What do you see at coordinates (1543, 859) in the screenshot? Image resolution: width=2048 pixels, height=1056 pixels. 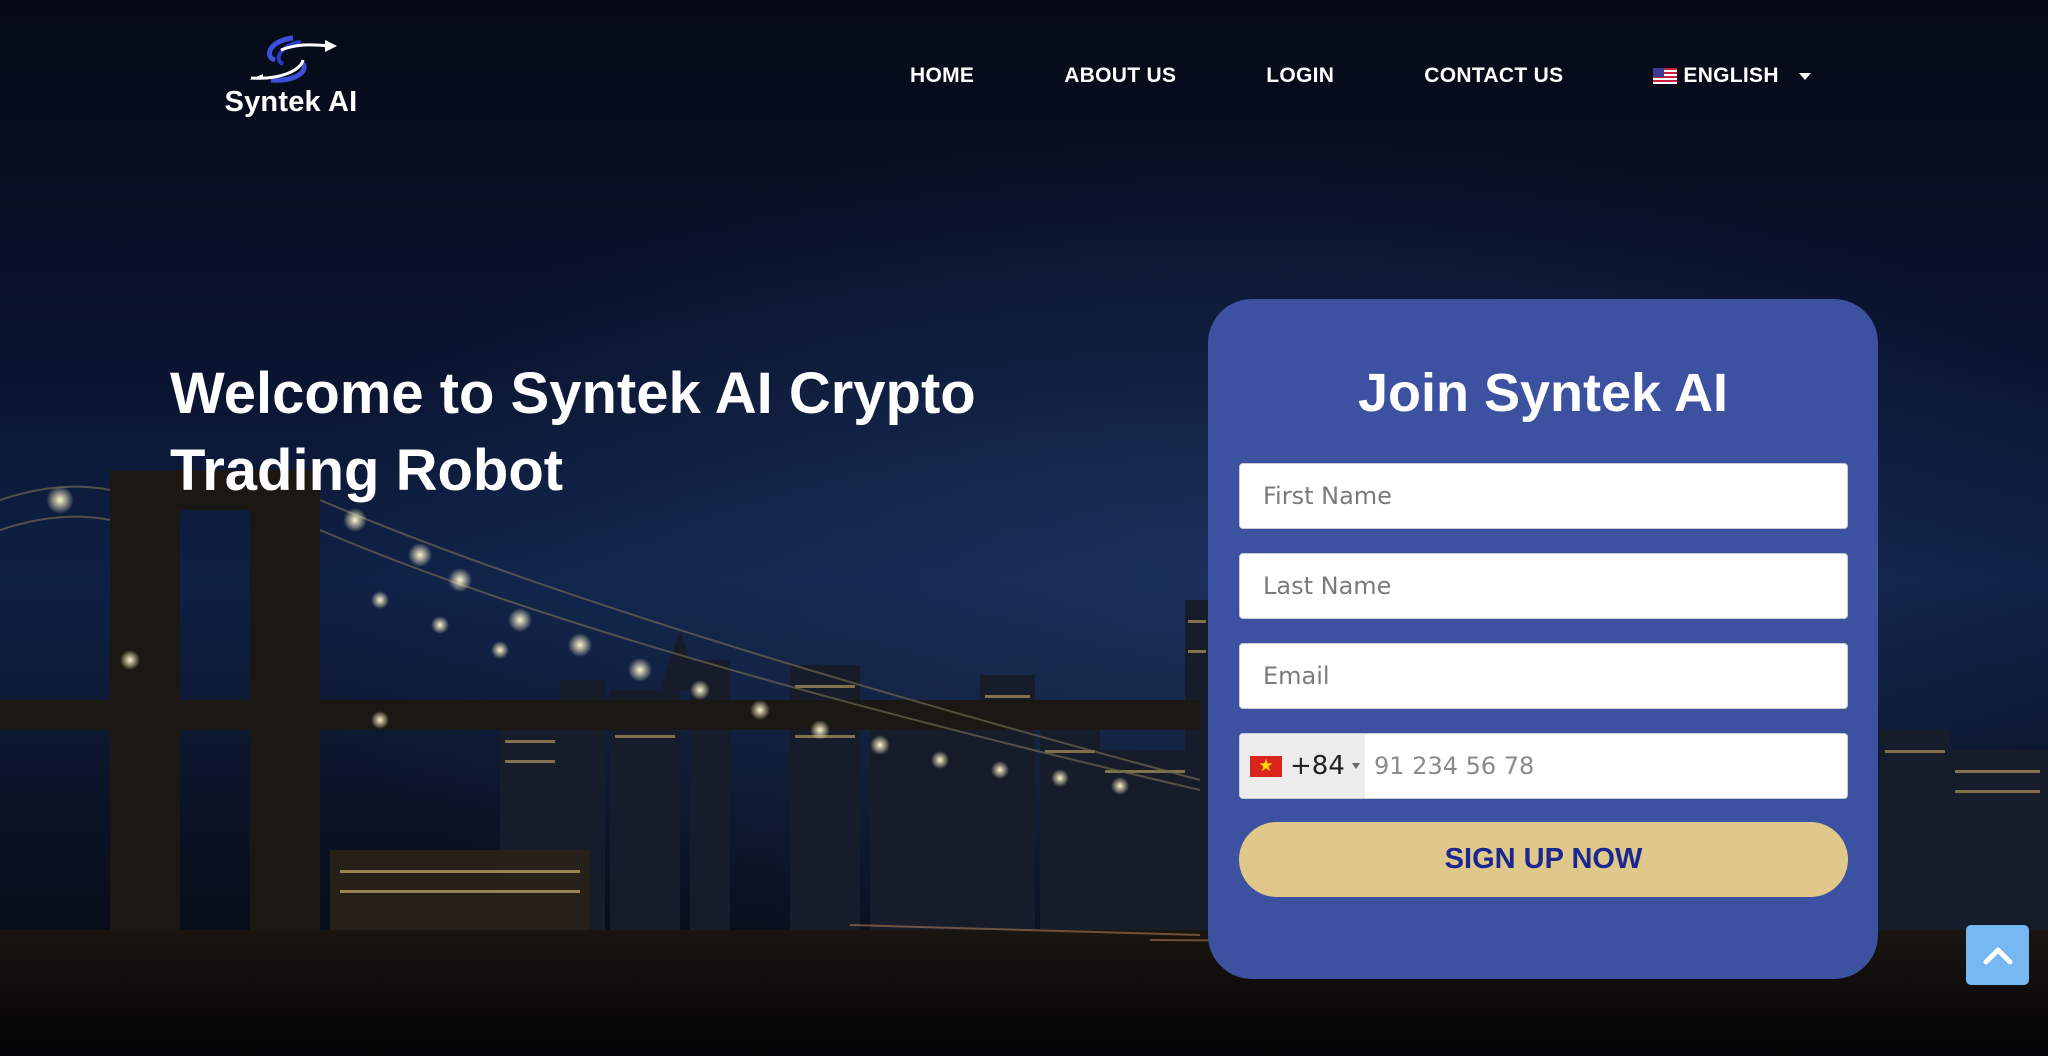 I see `sign-up-button: SIGN UP NOW` at bounding box center [1543, 859].